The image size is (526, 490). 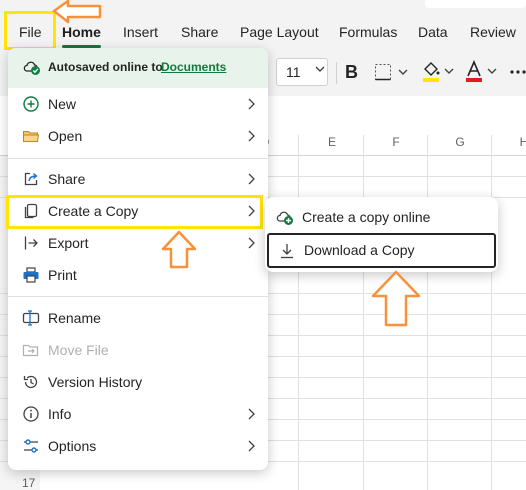 I want to click on menu-item-label: Options, so click(x=72, y=446).